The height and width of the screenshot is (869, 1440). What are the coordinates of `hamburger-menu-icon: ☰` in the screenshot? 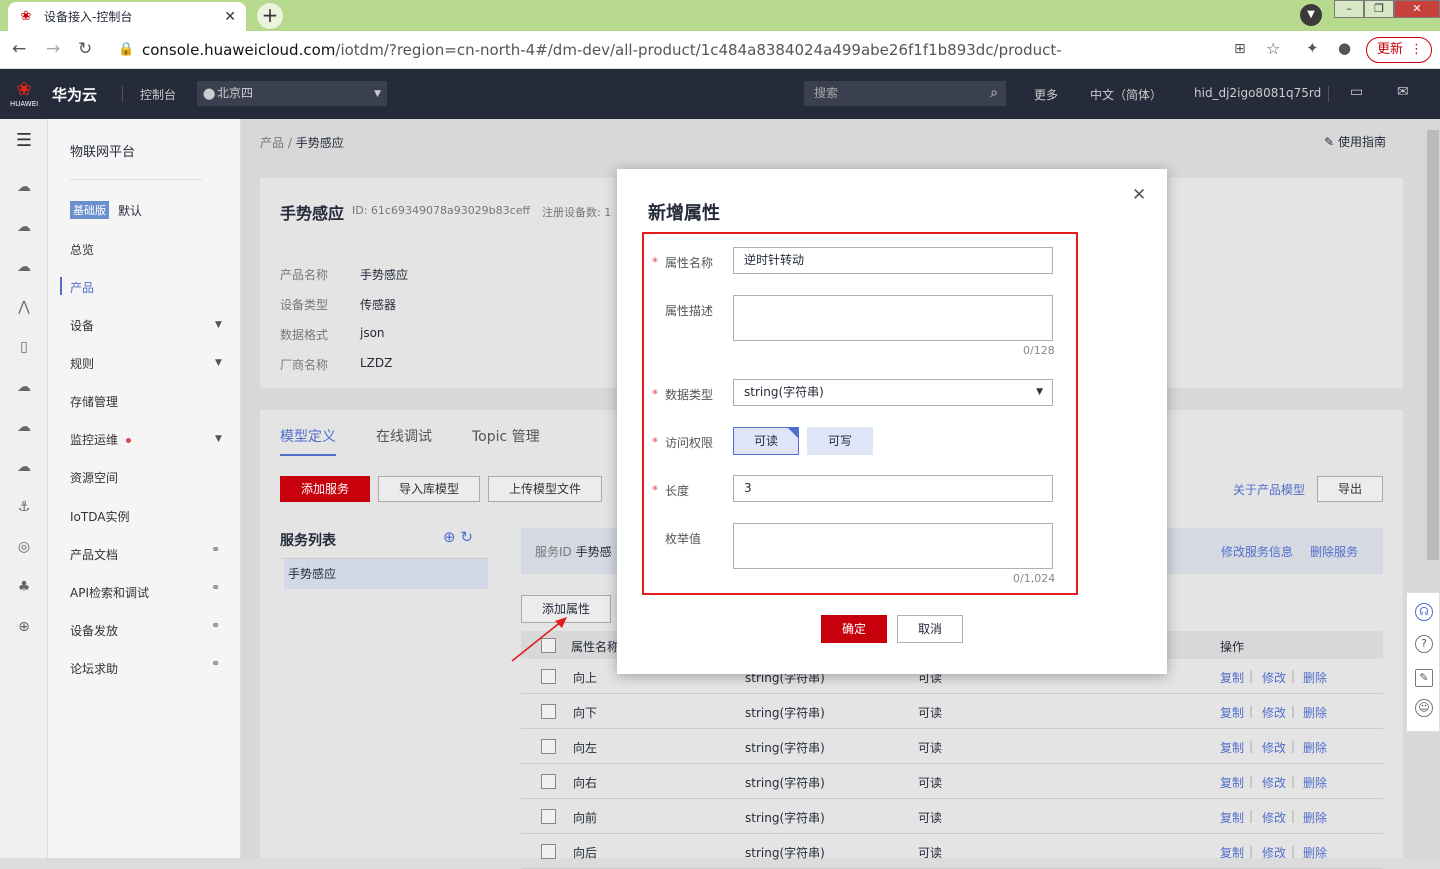 It's located at (24, 141).